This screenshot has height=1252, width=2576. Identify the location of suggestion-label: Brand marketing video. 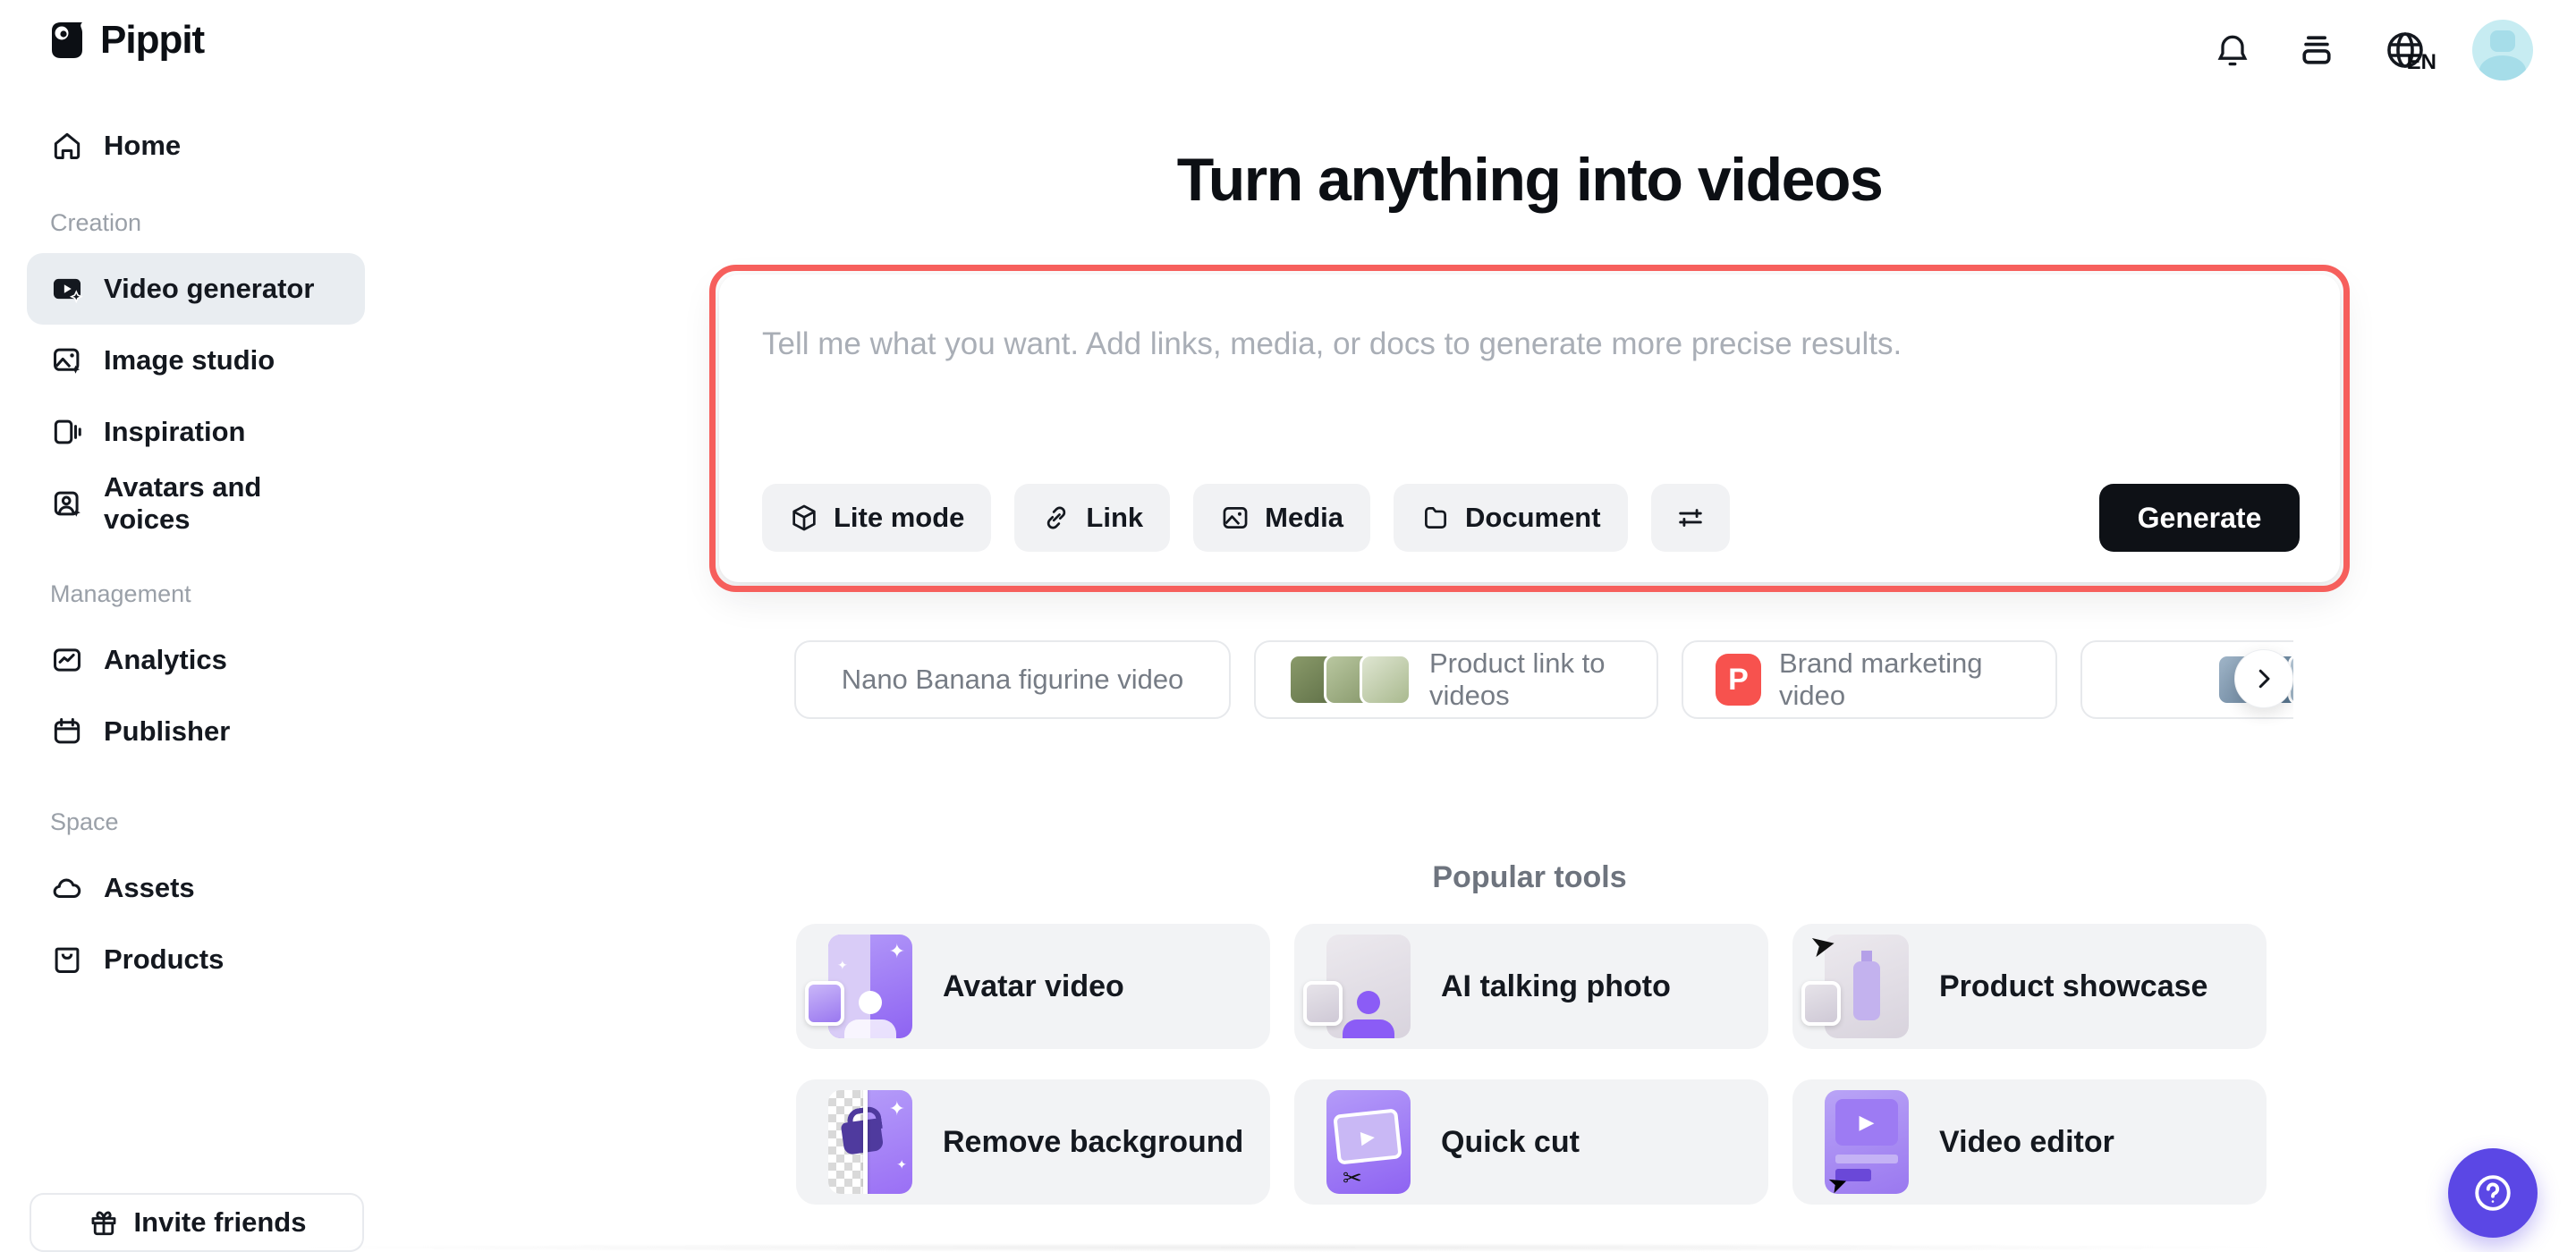
(1881, 679).